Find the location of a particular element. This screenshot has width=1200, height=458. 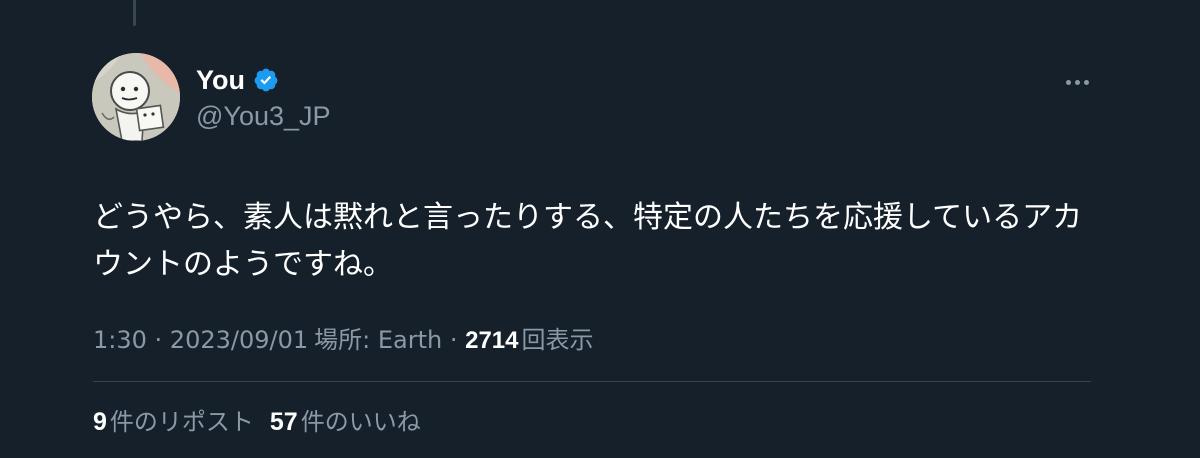

likes-label: 件のいいね is located at coordinates (360, 422).